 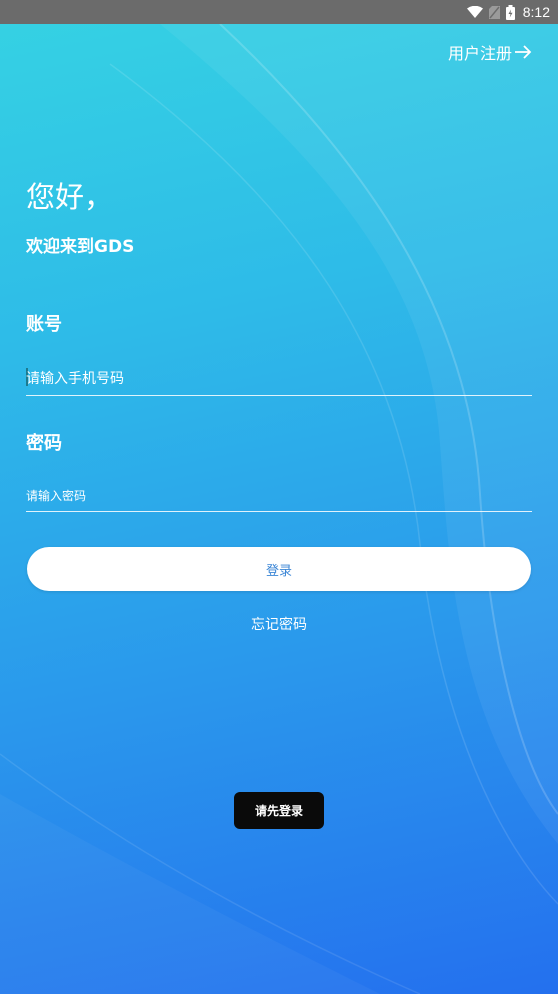 I want to click on account-label: 账号, so click(x=44, y=324).